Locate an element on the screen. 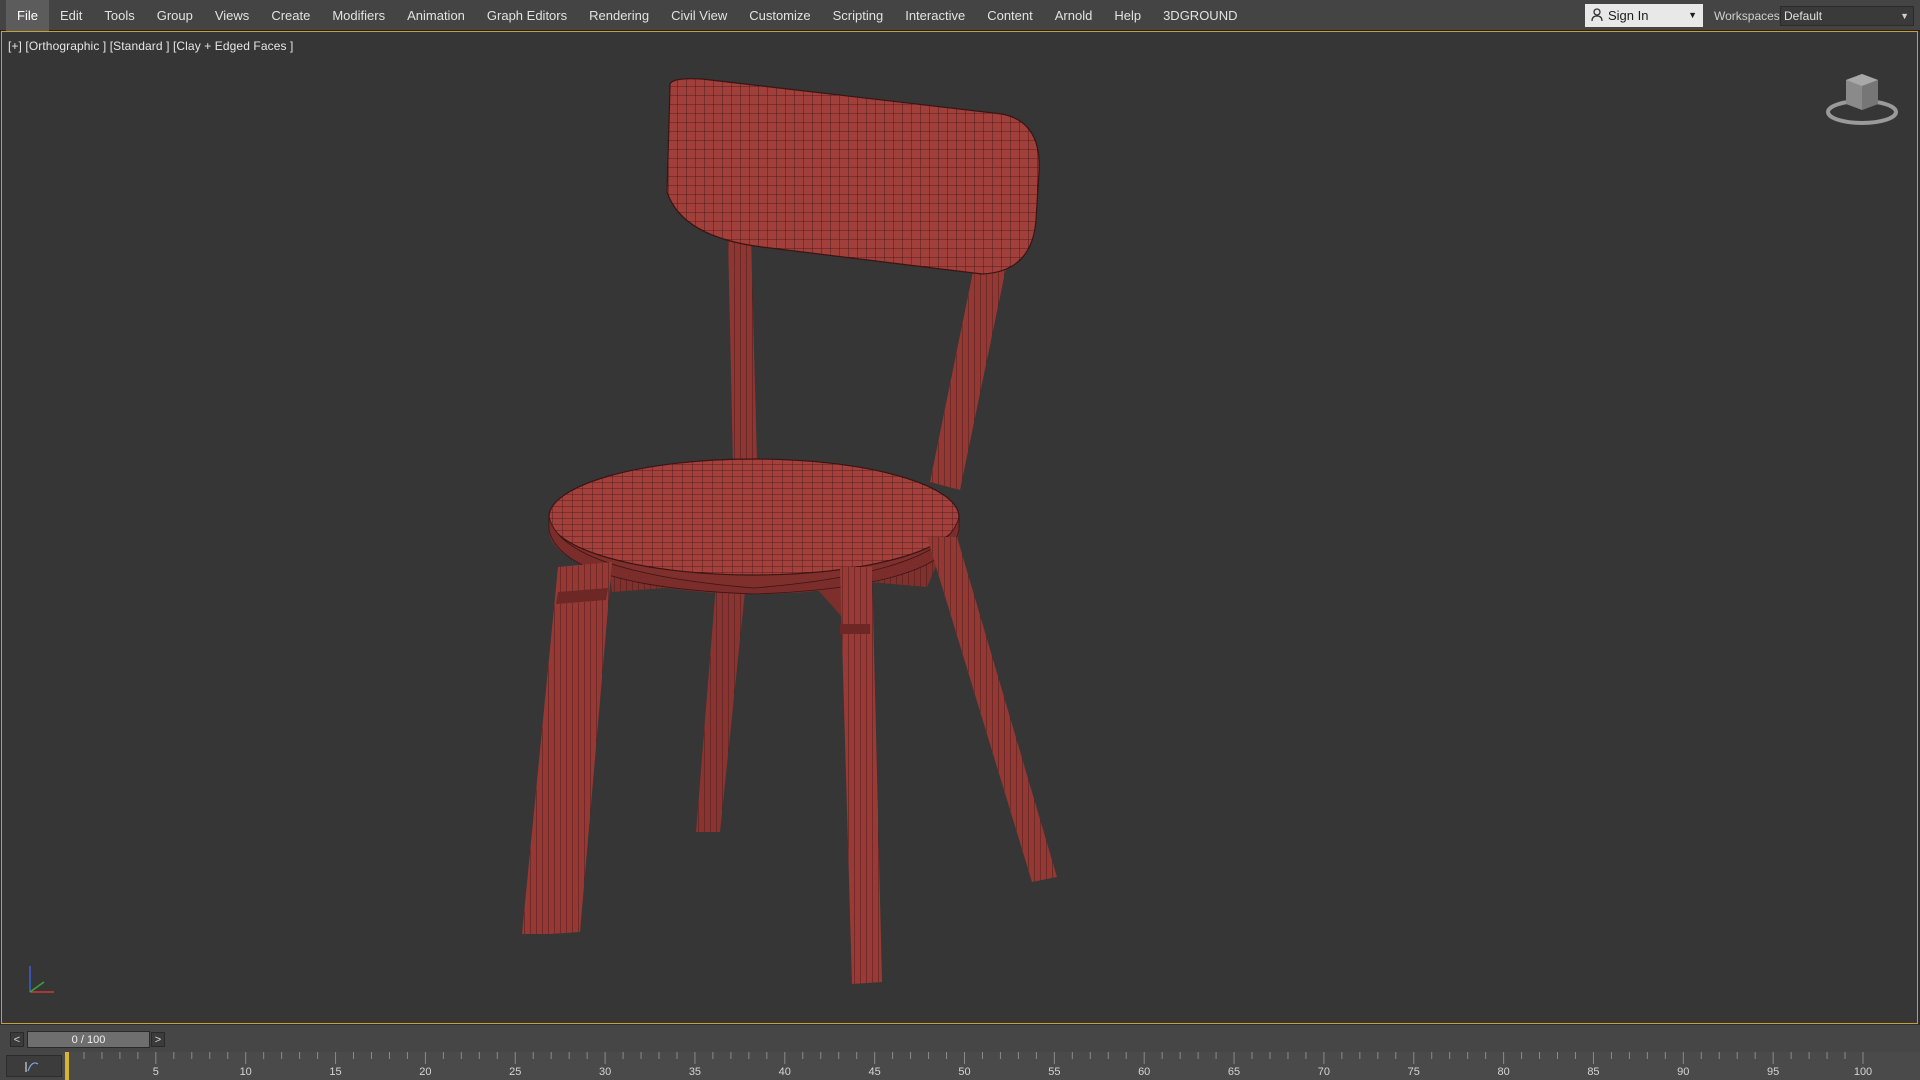 This screenshot has height=1080, width=1920. track-tick-label: 90 is located at coordinates (1683, 1072).